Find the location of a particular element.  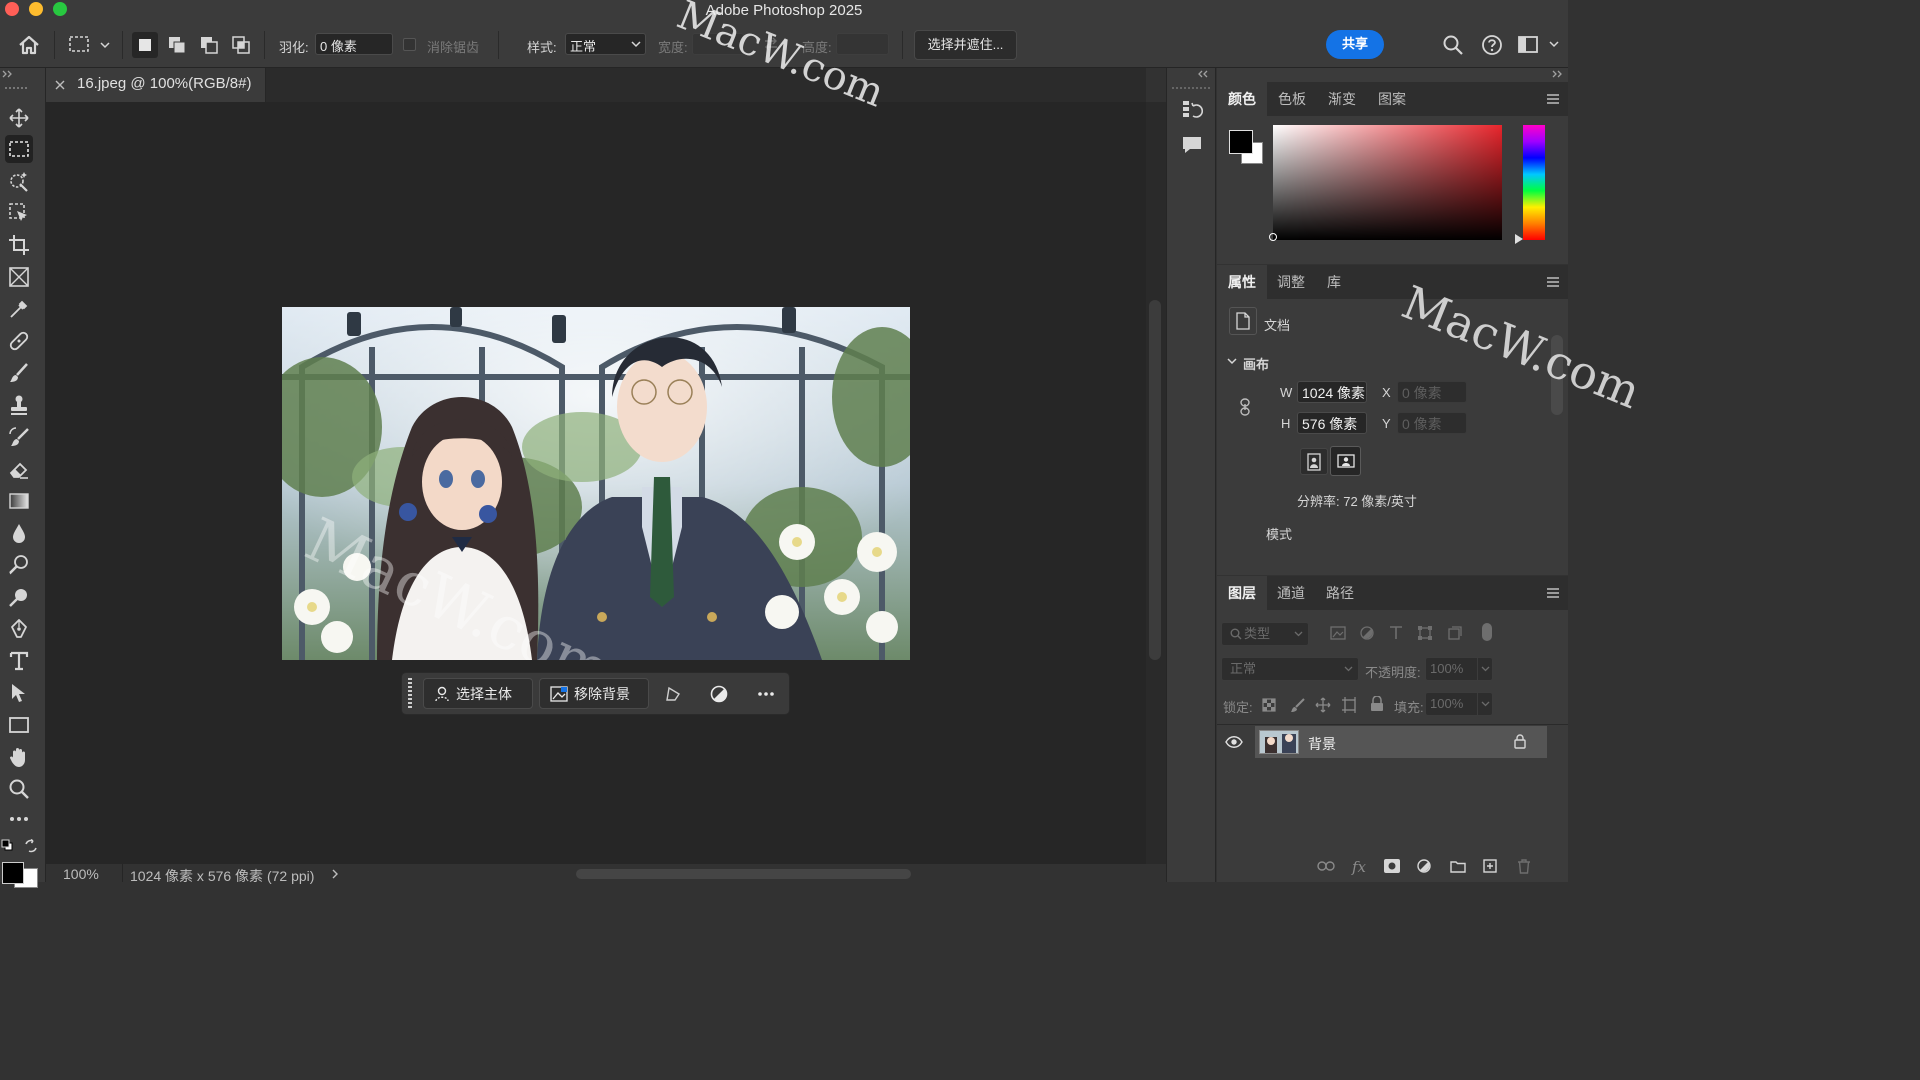

tab-properties: 属性 is located at coordinates (1242, 282).